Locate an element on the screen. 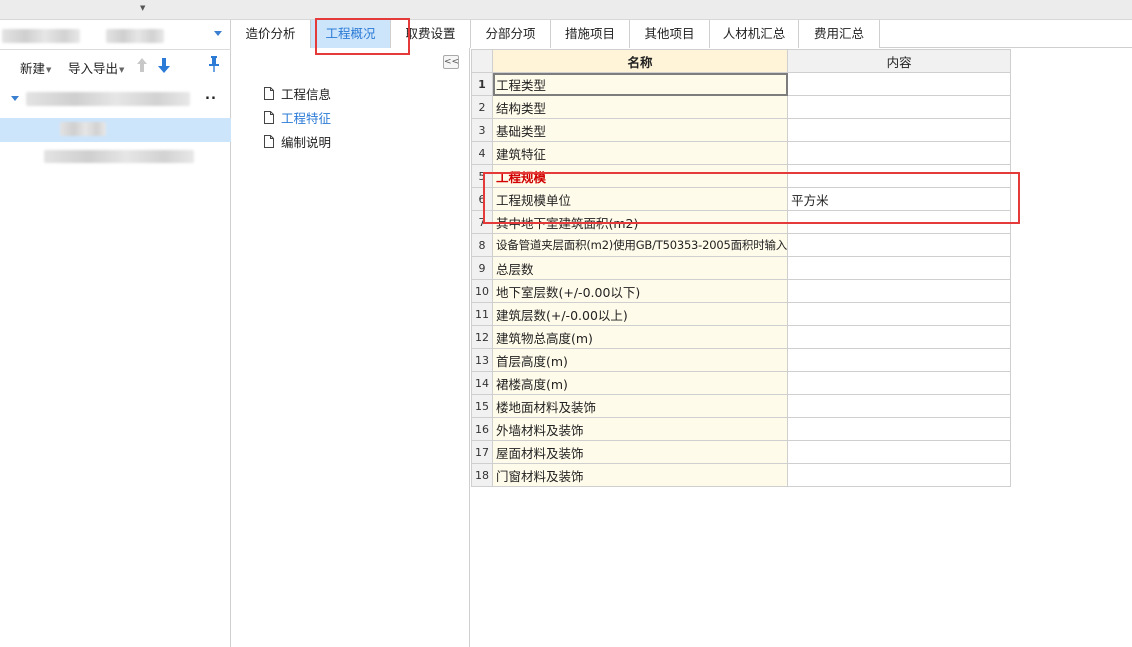  row-number: 12 is located at coordinates (482, 337).